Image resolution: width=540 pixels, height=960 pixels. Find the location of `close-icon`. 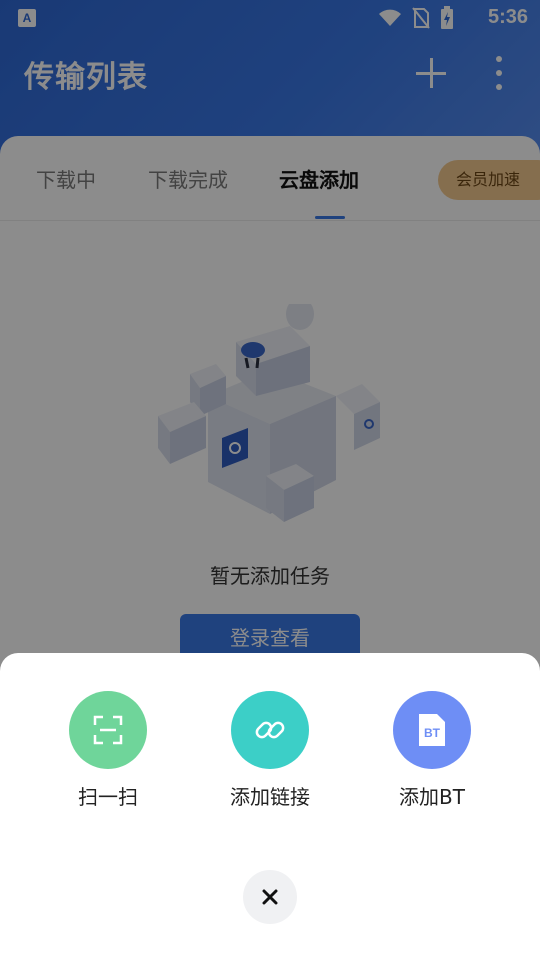

close-icon is located at coordinates (270, 897).